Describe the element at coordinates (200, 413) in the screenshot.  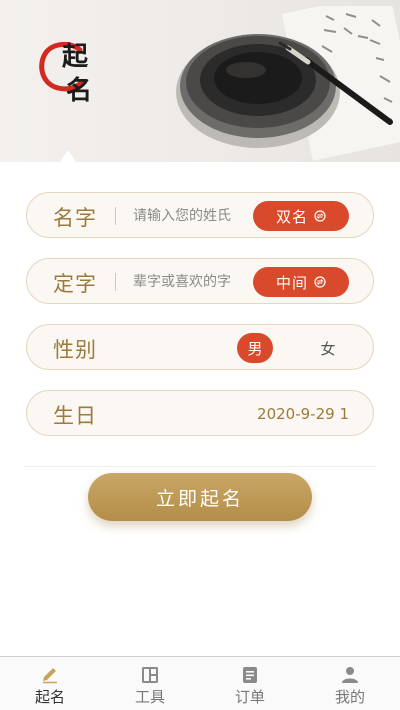
I see `birthday-field: 生日 2020-9-29 1` at that location.